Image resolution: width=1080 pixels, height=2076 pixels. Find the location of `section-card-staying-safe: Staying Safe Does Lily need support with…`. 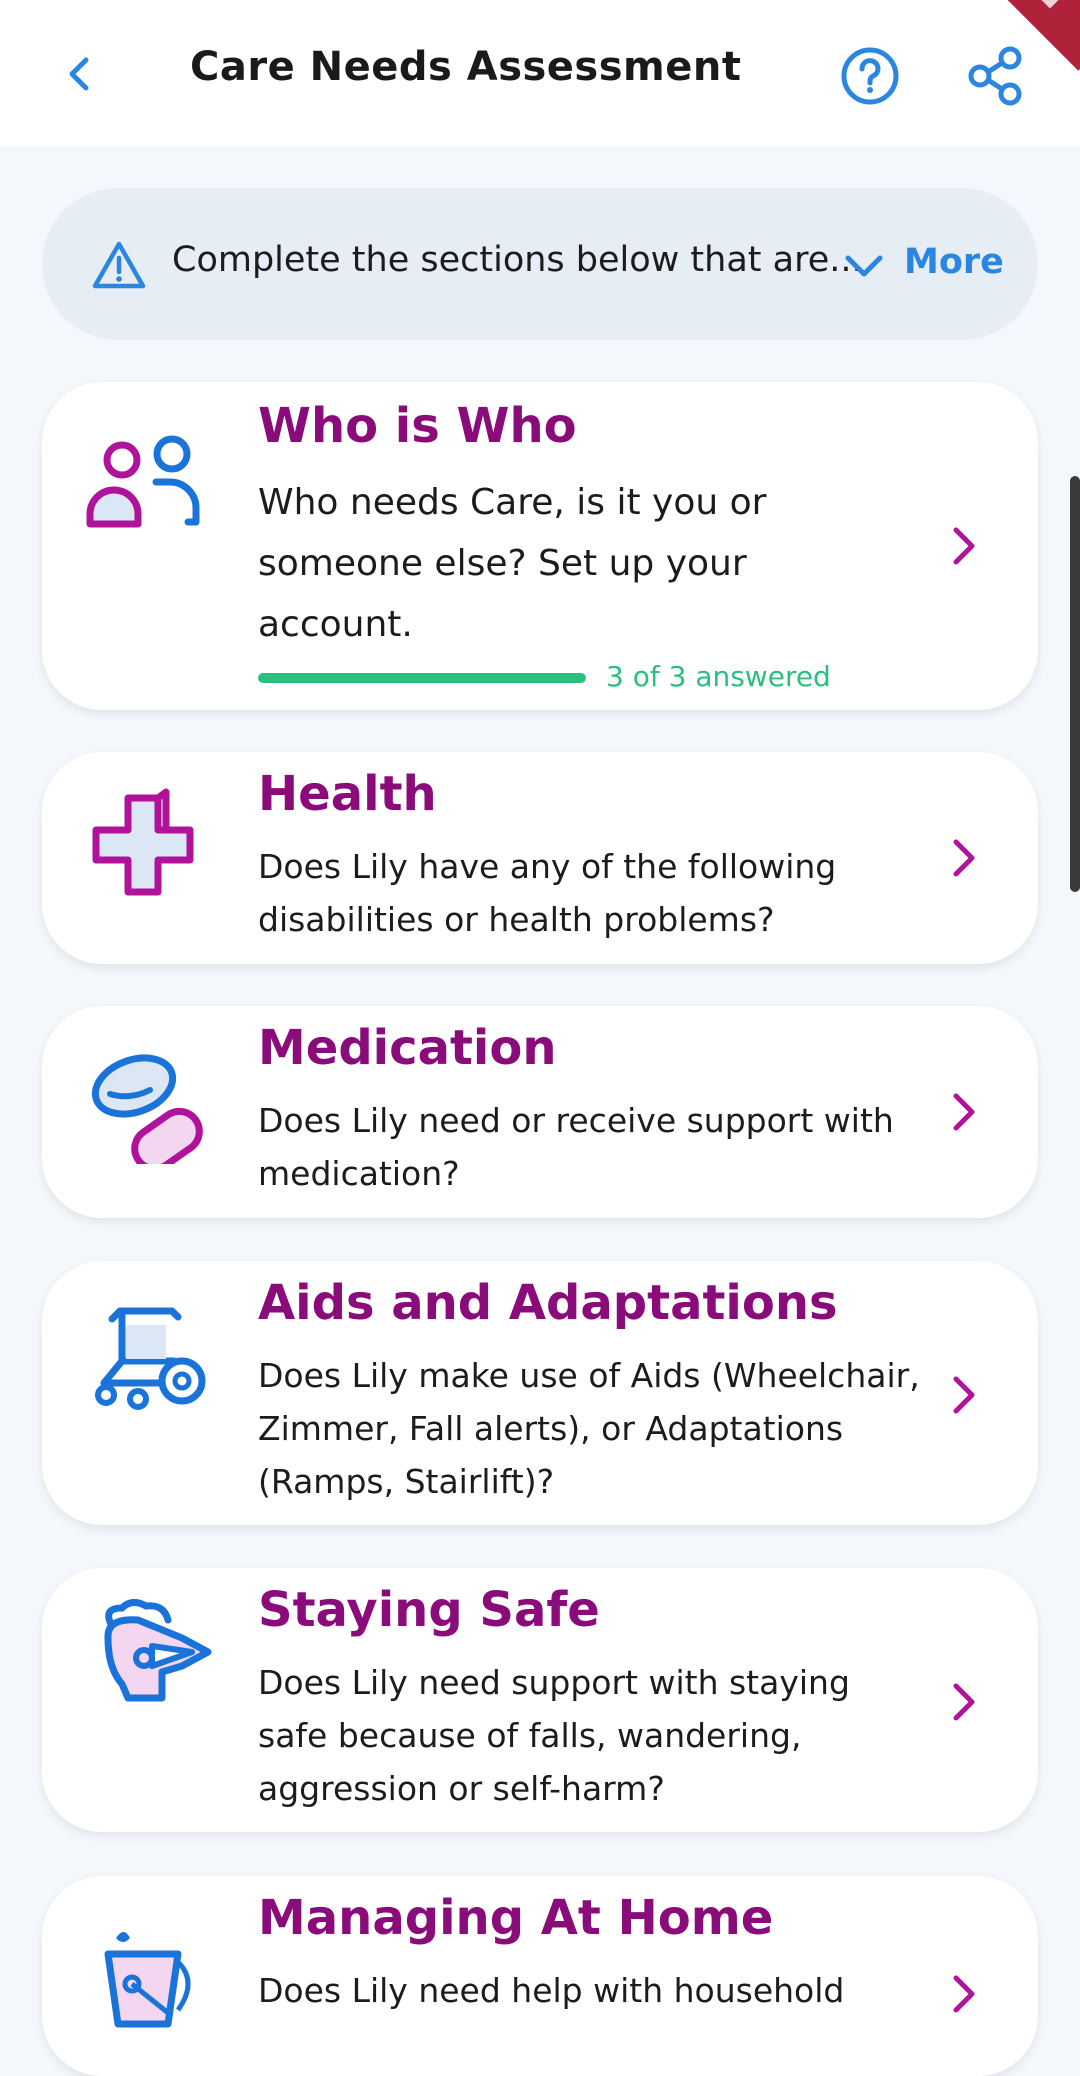

section-card-staying-safe: Staying Safe Does Lily need support with… is located at coordinates (540, 1700).